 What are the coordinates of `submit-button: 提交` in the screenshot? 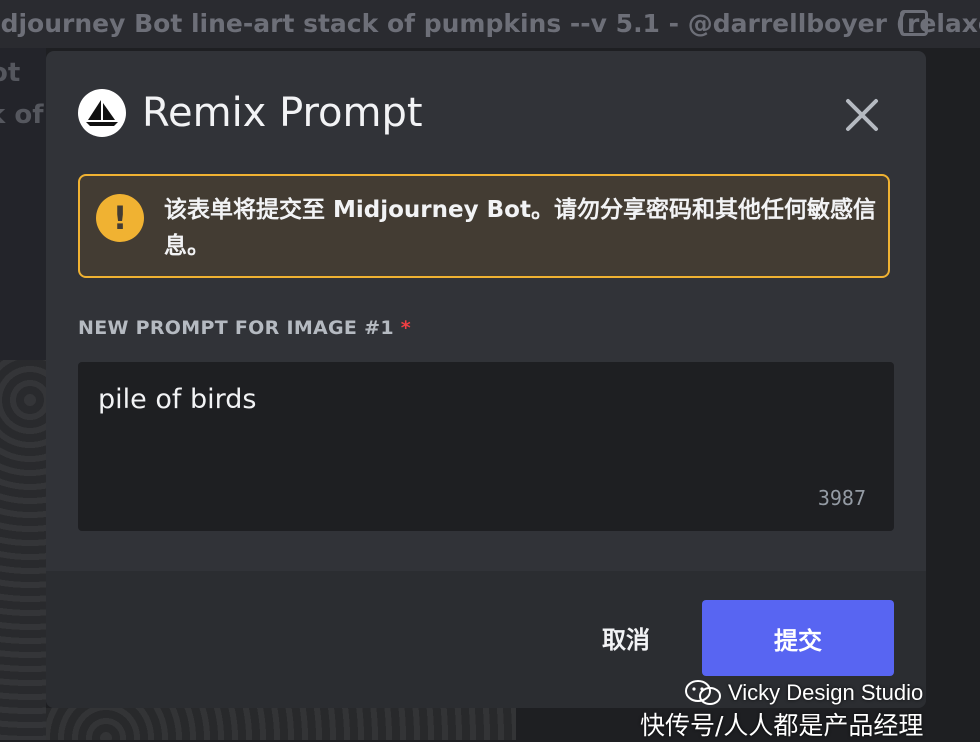 It's located at (798, 638).